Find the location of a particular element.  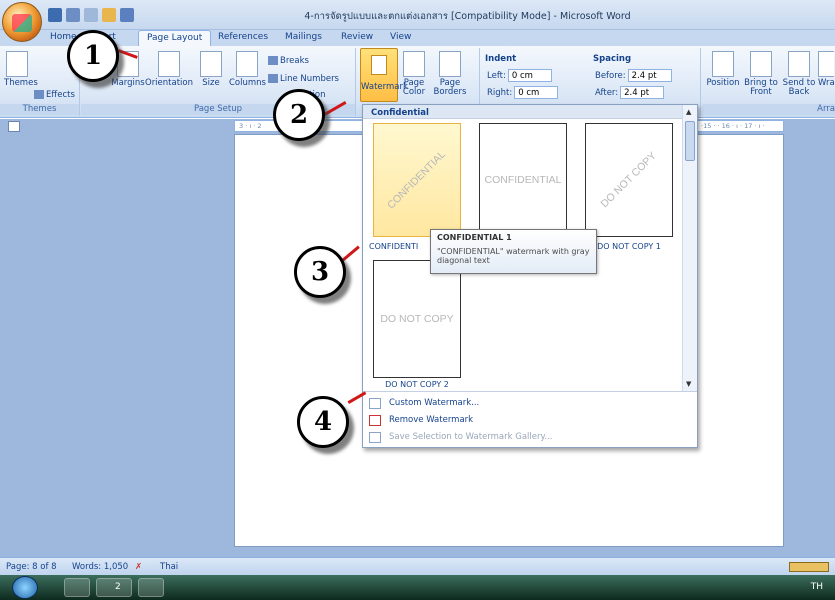

size-button: Size is located at coordinates (211, 69).